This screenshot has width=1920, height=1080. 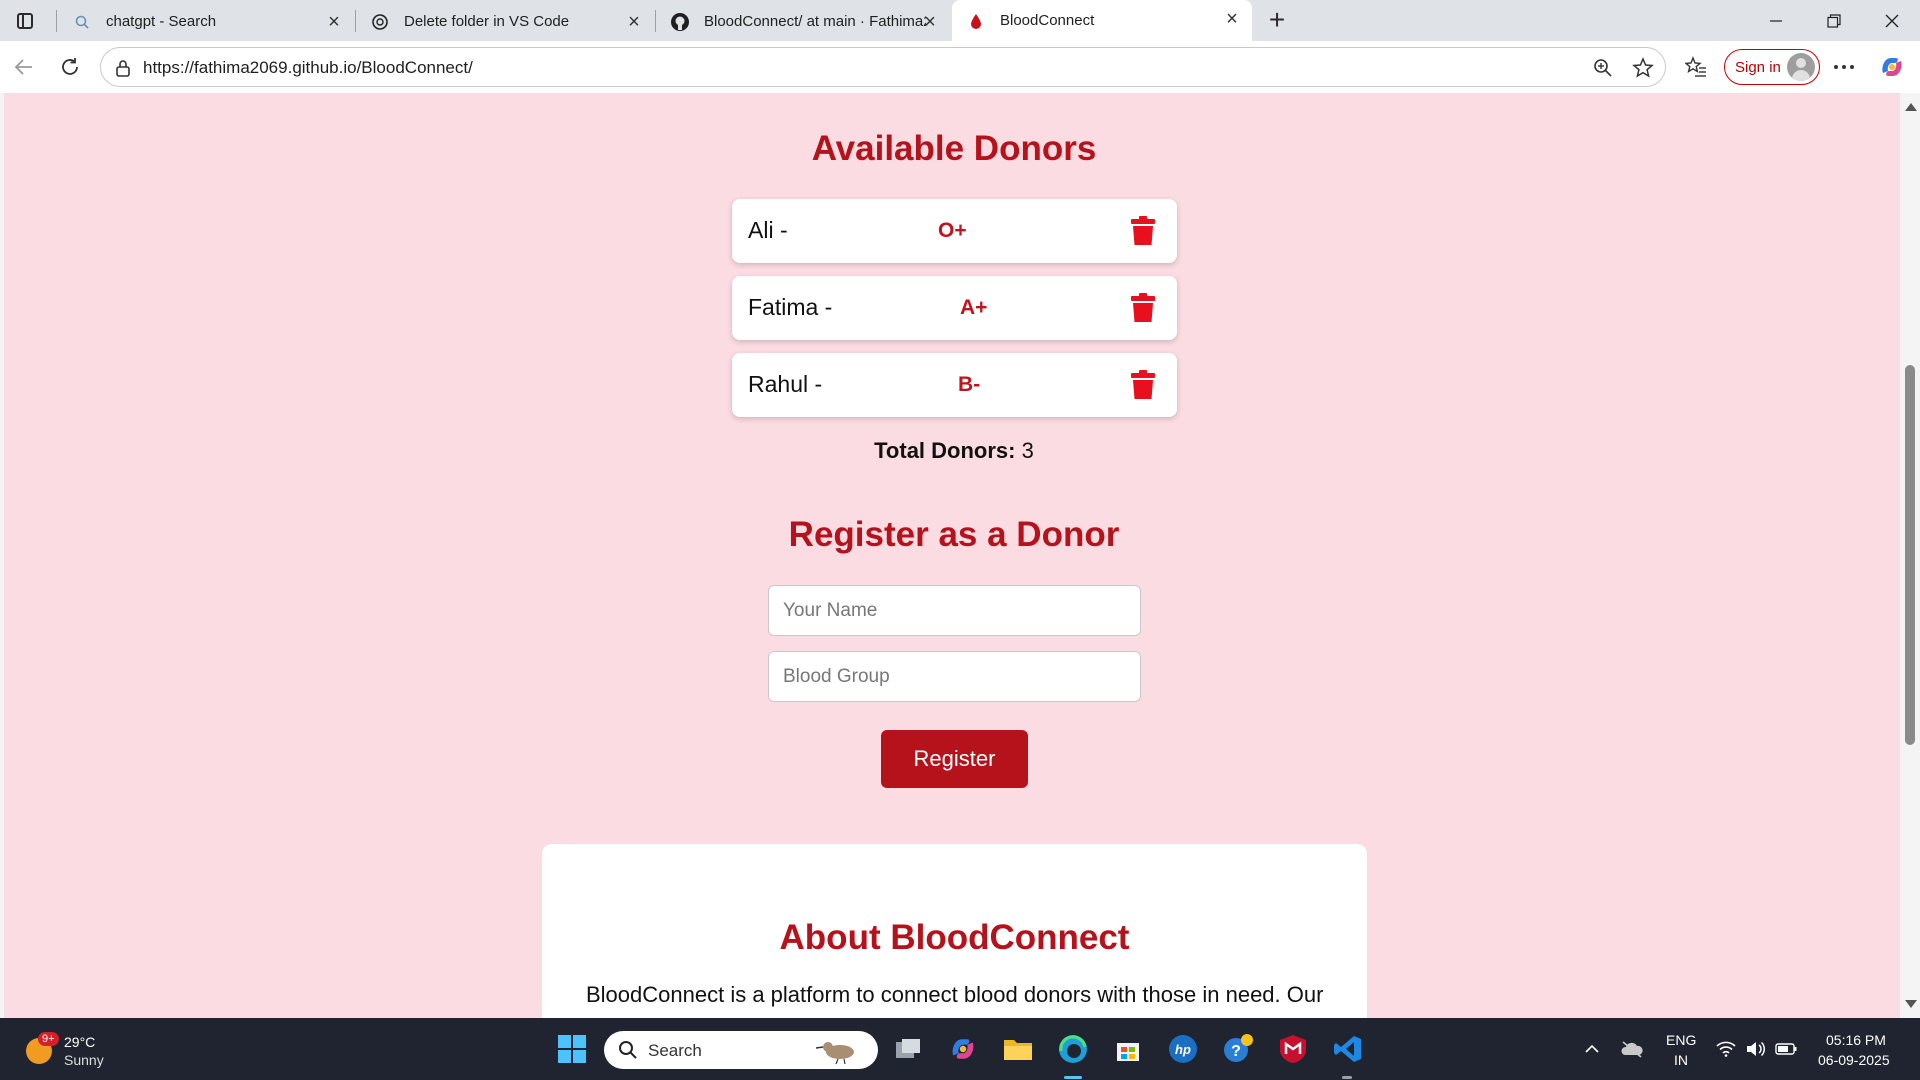 I want to click on running-app-indicator, so click(x=1347, y=1077).